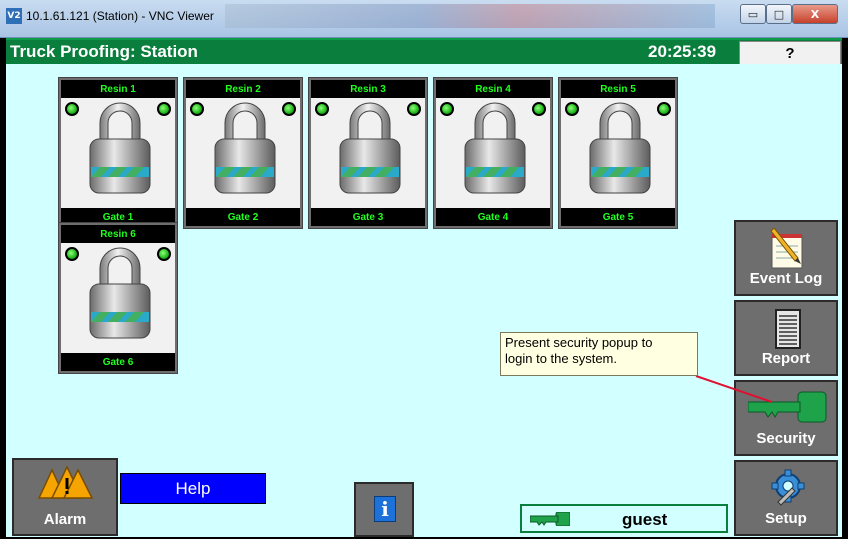 Image resolution: width=848 pixels, height=539 pixels. Describe the element at coordinates (120, 16) in the screenshot. I see `window-title: 10.1.61.121 (Station) - VNC Viewer` at that location.